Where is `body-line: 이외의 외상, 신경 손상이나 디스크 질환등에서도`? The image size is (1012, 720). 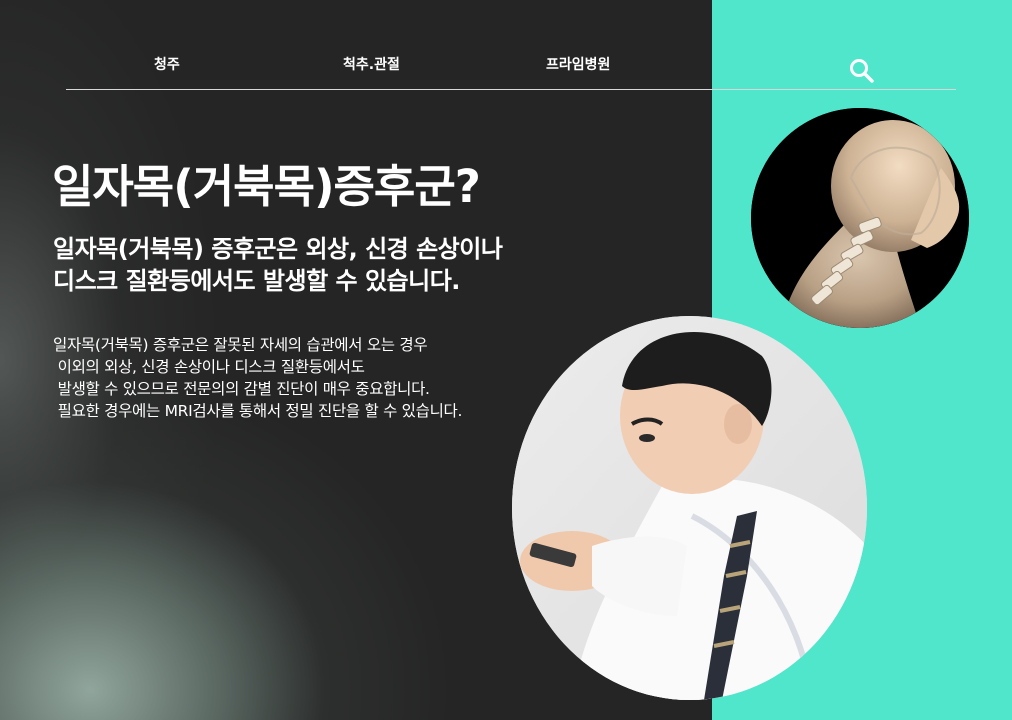
body-line: 이외의 외상, 신경 손상이나 디스크 질환등에서도 is located at coordinates (209, 367).